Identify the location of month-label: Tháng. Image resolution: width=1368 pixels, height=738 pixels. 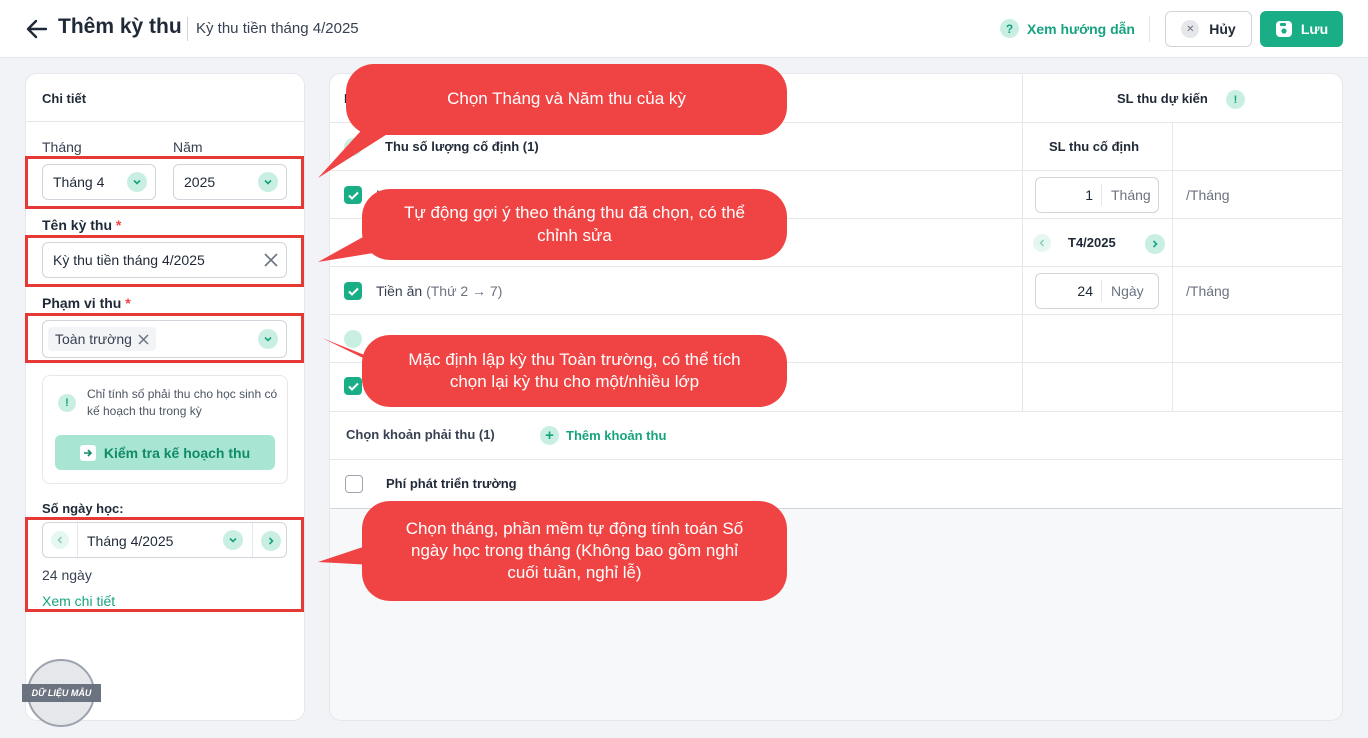
(62, 147).